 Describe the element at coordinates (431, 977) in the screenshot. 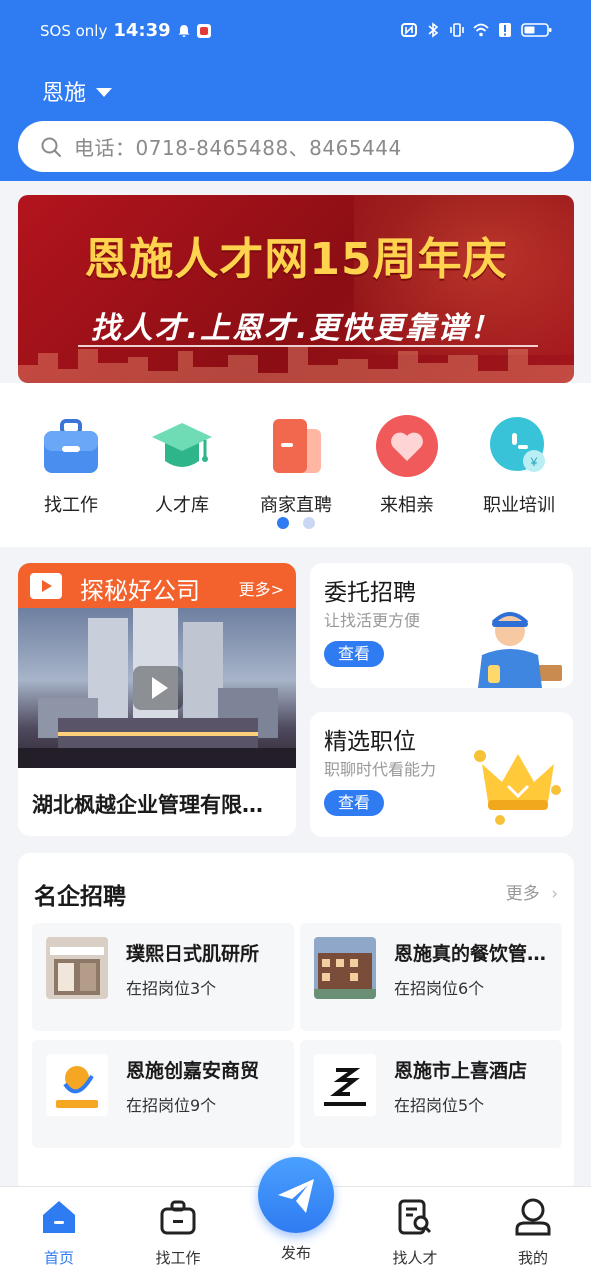

I see `company-card: 恩施真的餐饮管理有限公司 在招岗位6个` at that location.